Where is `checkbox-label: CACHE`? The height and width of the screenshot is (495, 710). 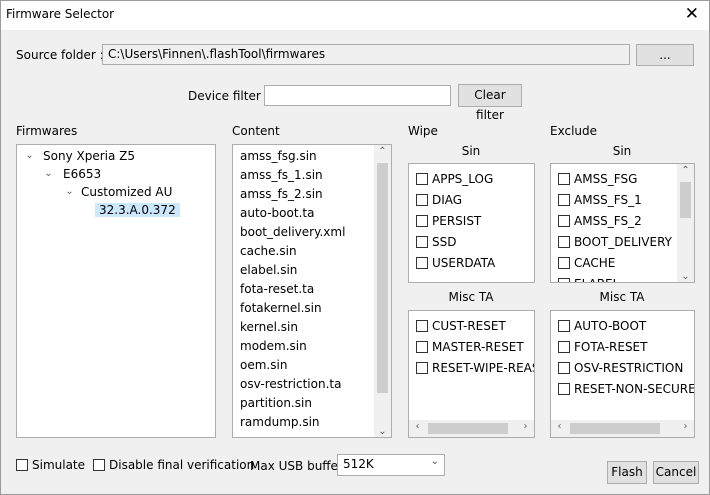 checkbox-label: CACHE is located at coordinates (595, 263).